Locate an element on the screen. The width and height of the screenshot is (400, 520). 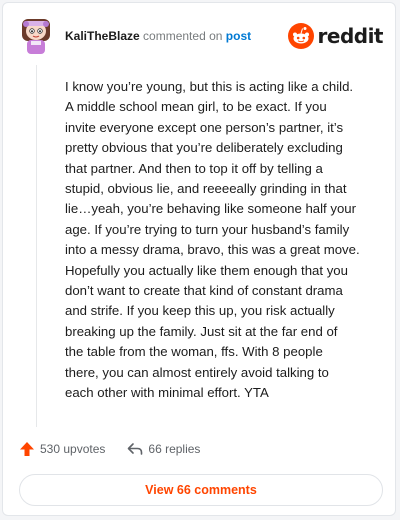
reddit-logo: reddit is located at coordinates (335, 36).